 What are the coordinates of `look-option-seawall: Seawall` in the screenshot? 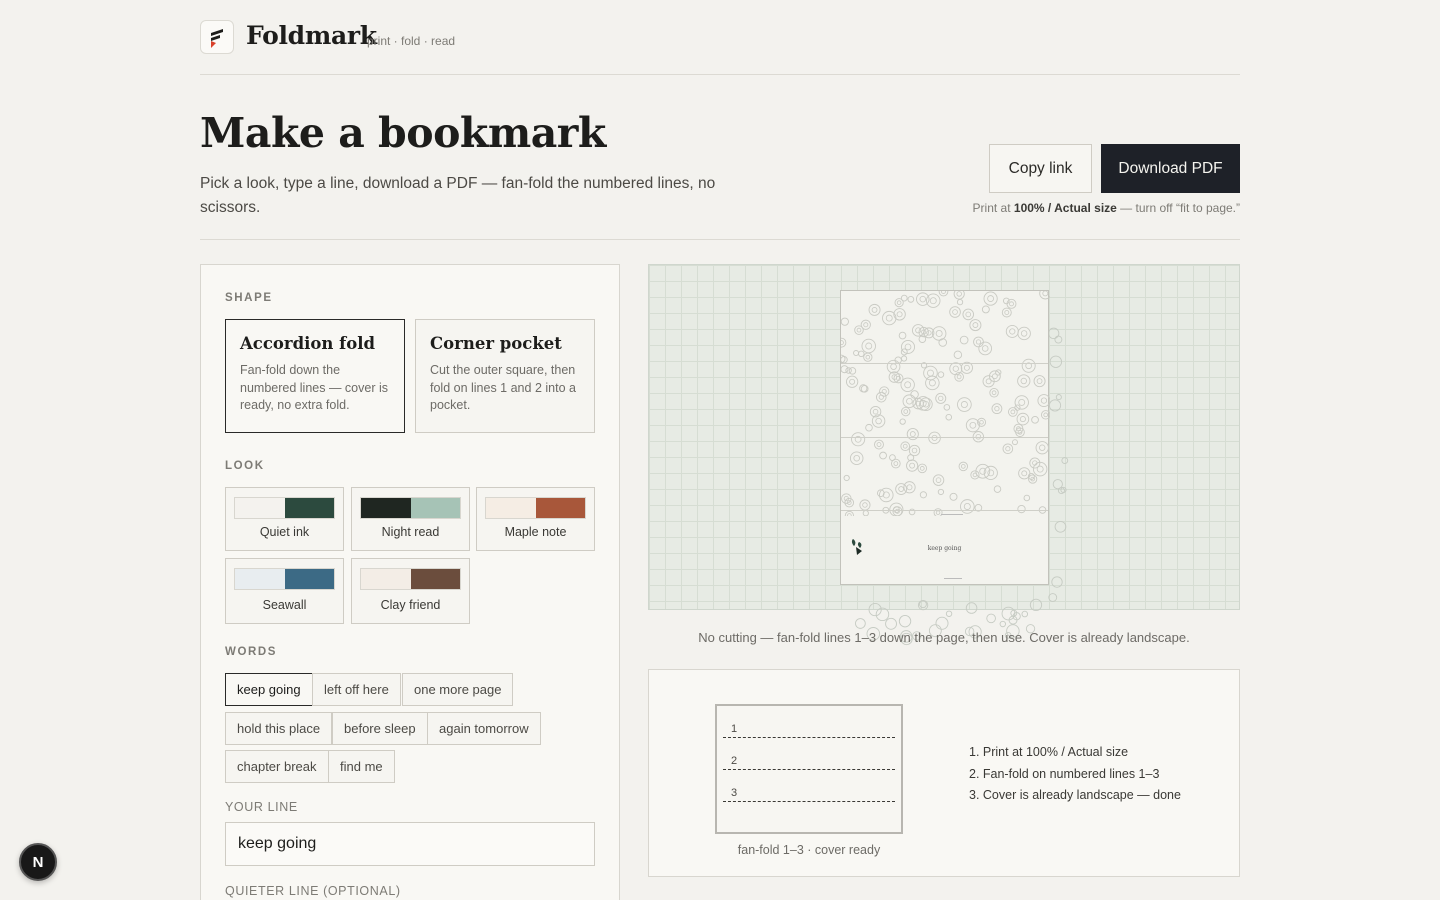 It's located at (284, 591).